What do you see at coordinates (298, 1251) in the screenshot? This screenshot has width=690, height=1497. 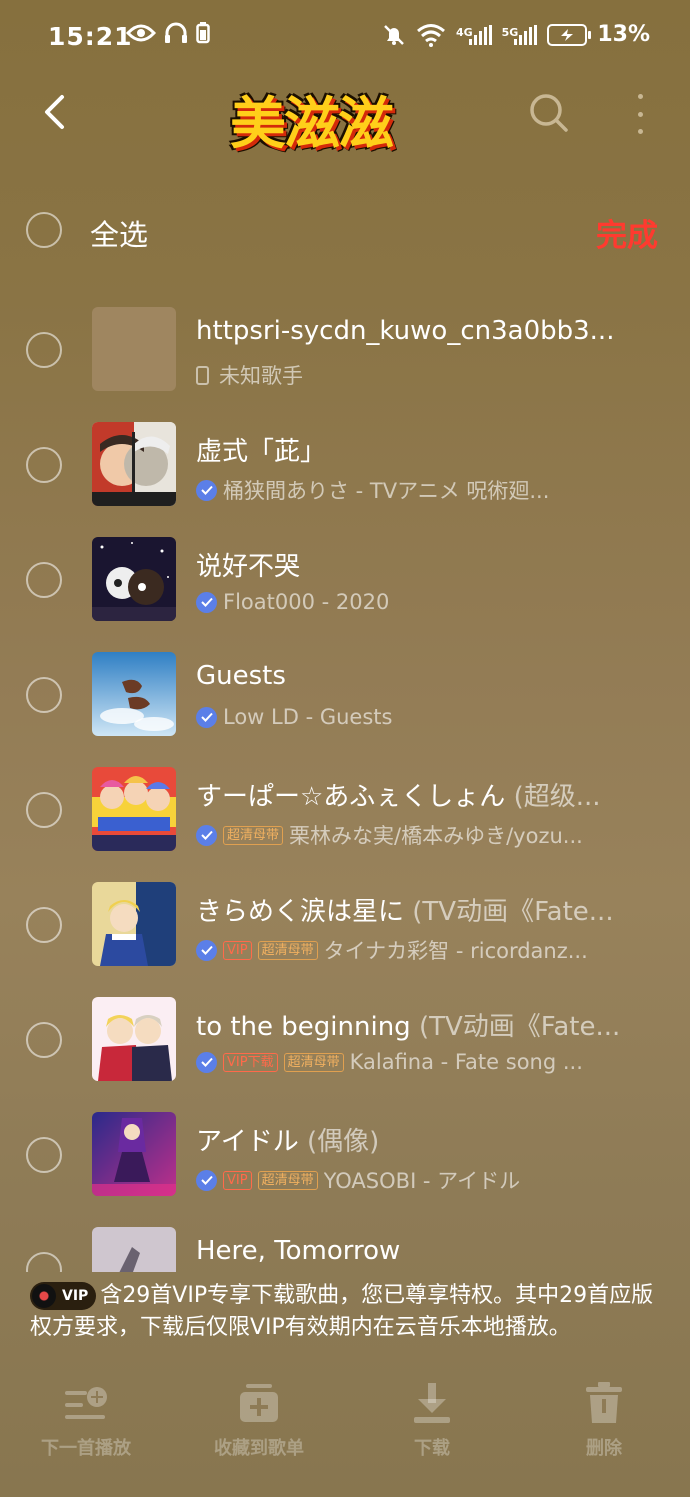 I see `song-title: Here, Tomorrow` at bounding box center [298, 1251].